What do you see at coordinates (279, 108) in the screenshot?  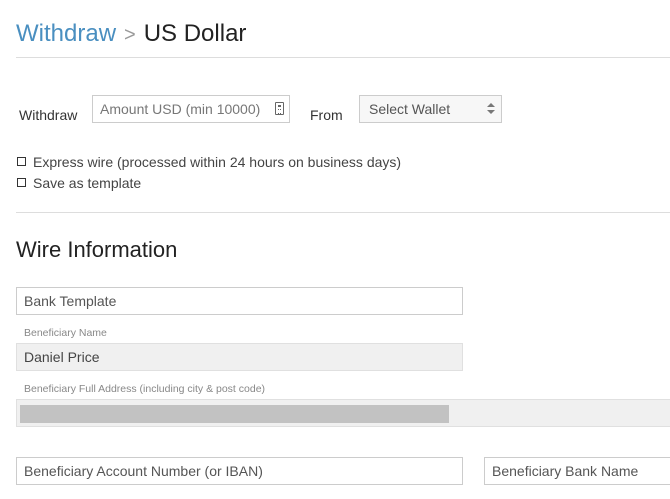 I see `calculator-icon` at bounding box center [279, 108].